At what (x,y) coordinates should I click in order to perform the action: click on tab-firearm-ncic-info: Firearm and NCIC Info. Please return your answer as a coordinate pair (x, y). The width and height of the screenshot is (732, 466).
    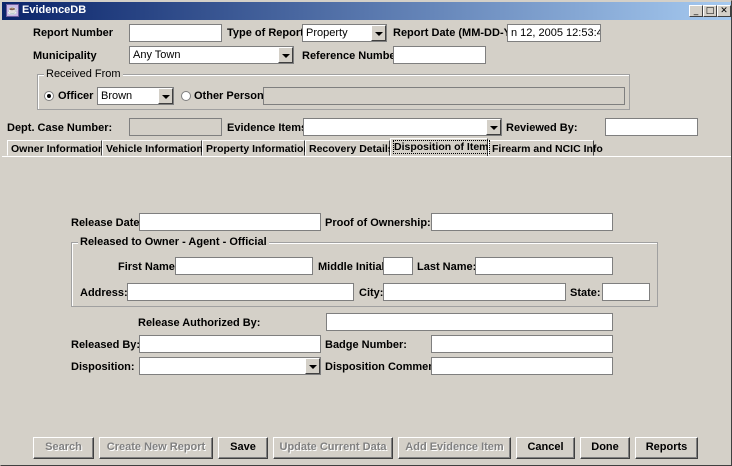
    Looking at the image, I should click on (545, 148).